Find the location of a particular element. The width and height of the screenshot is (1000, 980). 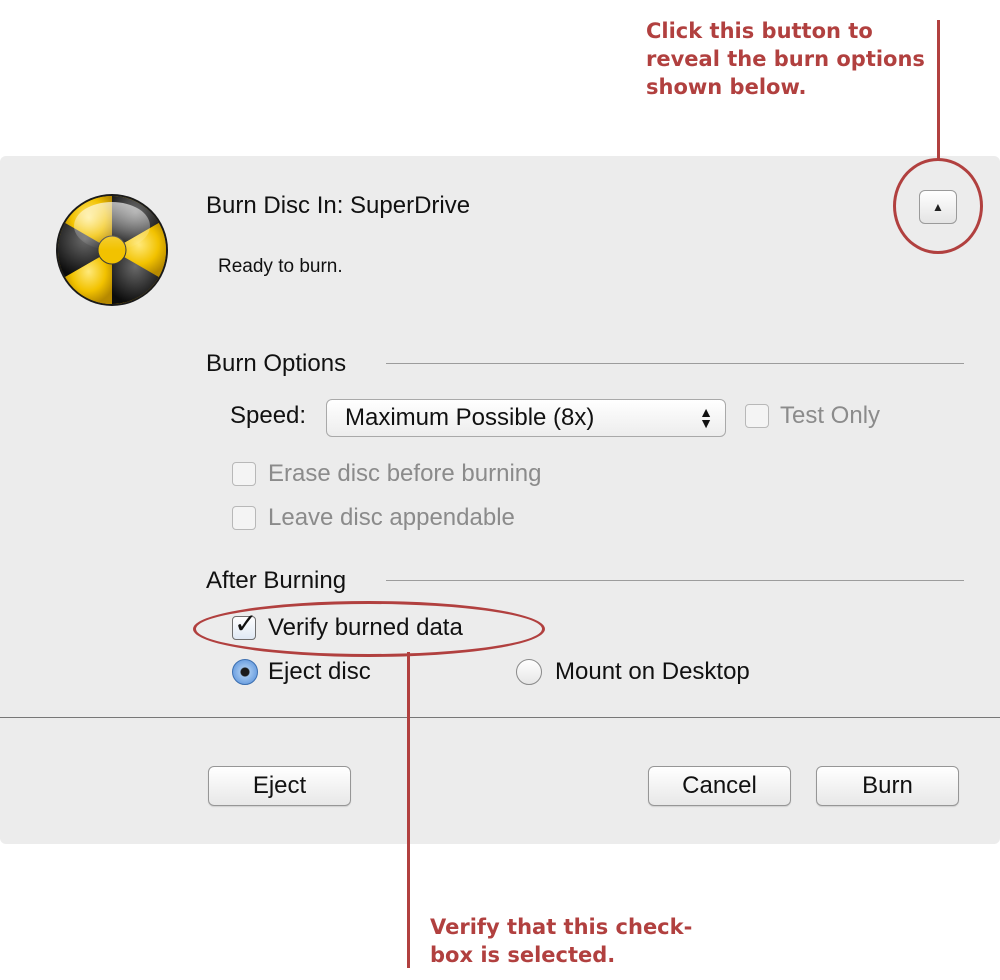

radiation-burn-icon is located at coordinates (112, 250).